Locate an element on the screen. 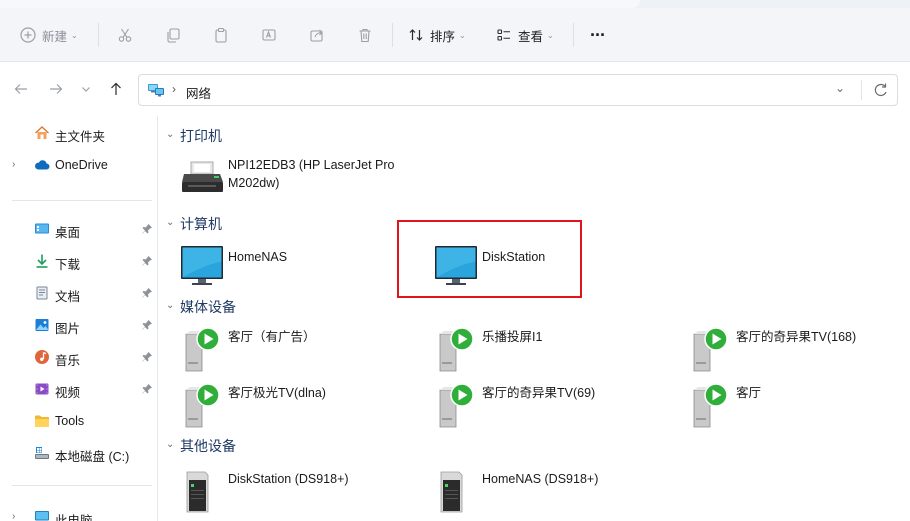 The height and width of the screenshot is (521, 910). network-icon is located at coordinates (156, 90).